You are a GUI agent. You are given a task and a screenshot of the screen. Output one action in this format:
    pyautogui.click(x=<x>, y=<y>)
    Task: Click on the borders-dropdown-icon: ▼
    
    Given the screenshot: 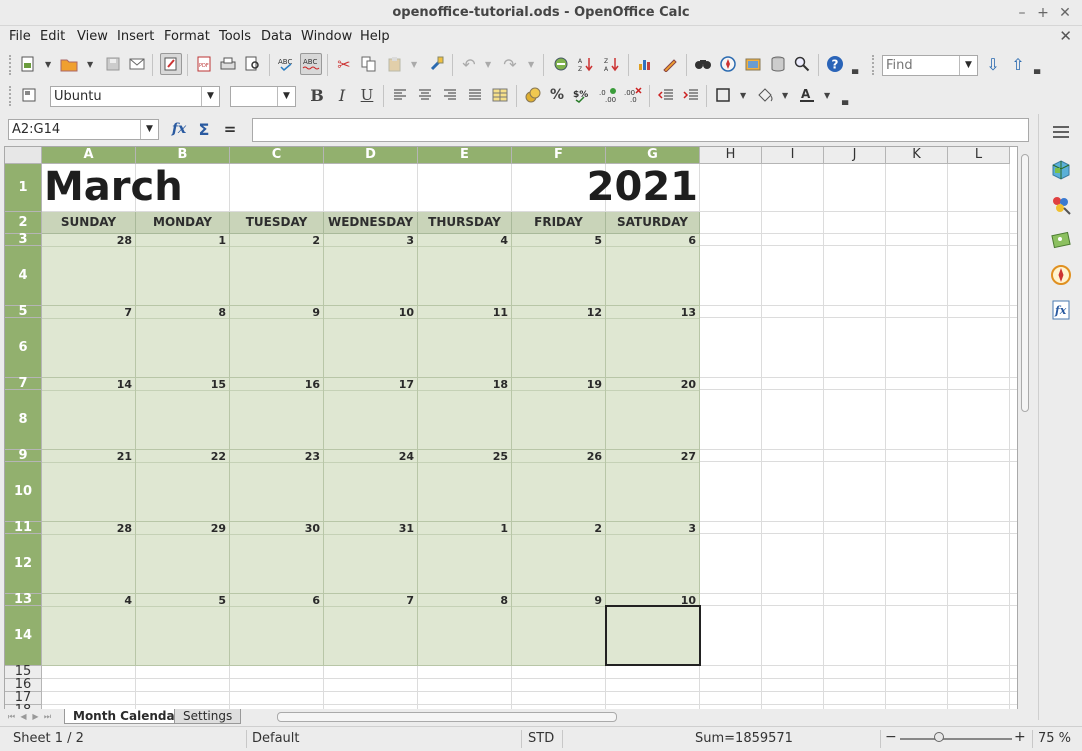 What is the action you would take?
    pyautogui.click(x=743, y=95)
    